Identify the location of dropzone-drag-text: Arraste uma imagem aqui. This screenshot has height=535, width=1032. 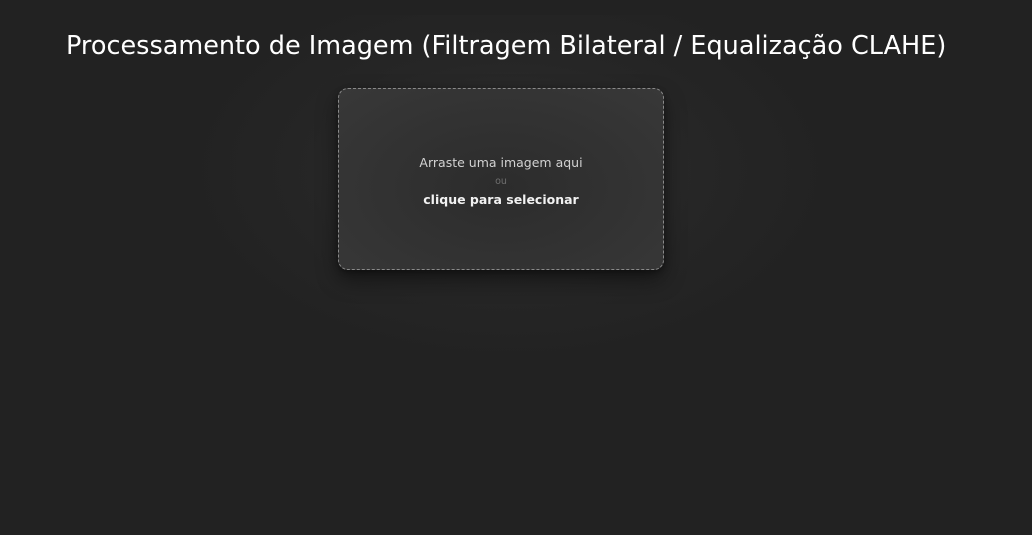
(501, 162).